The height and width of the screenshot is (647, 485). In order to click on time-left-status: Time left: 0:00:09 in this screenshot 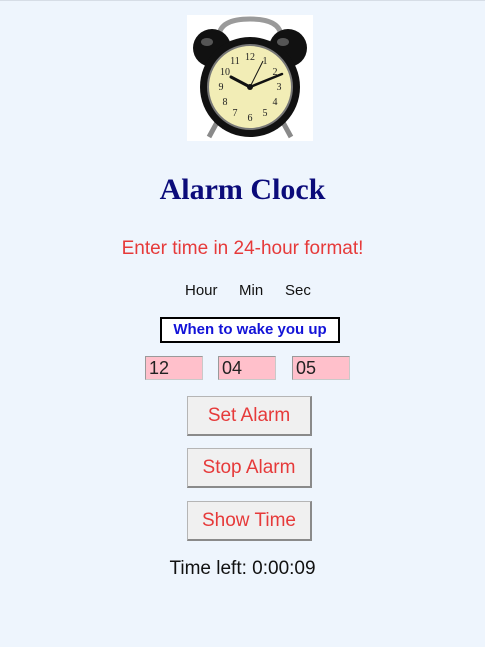, I will do `click(242, 568)`.